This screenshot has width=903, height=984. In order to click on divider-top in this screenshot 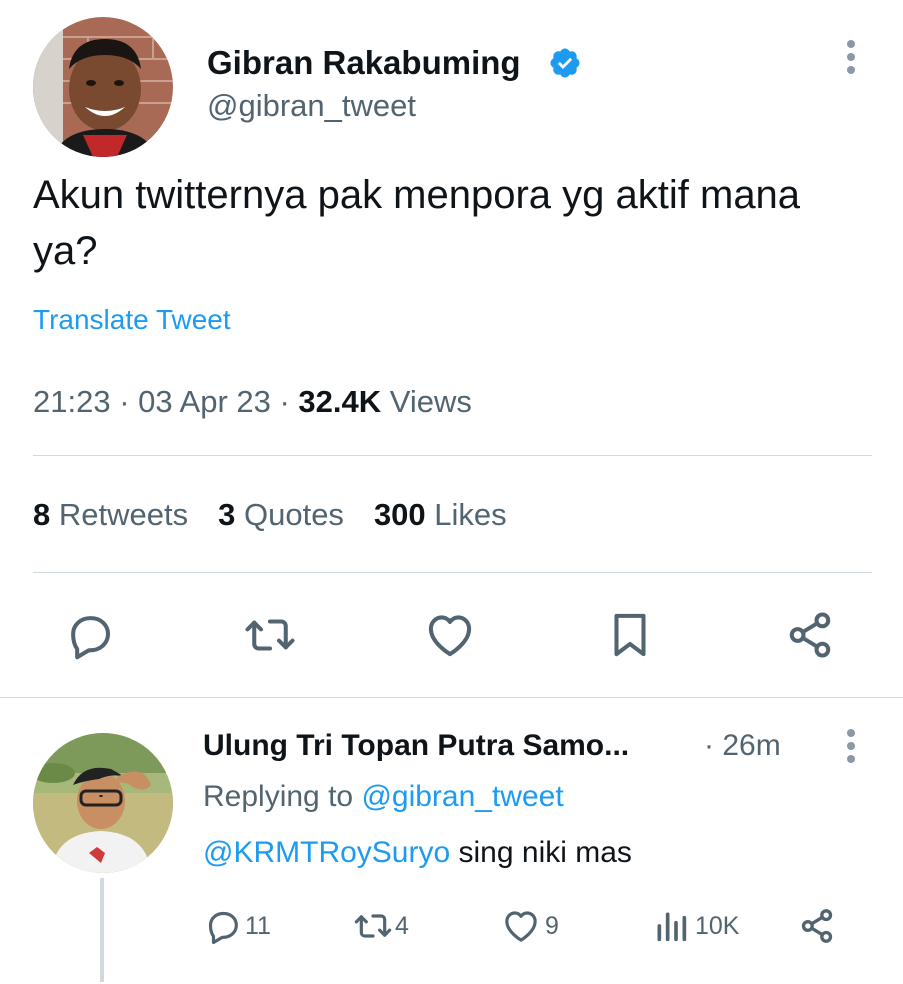, I will do `click(452, 455)`.